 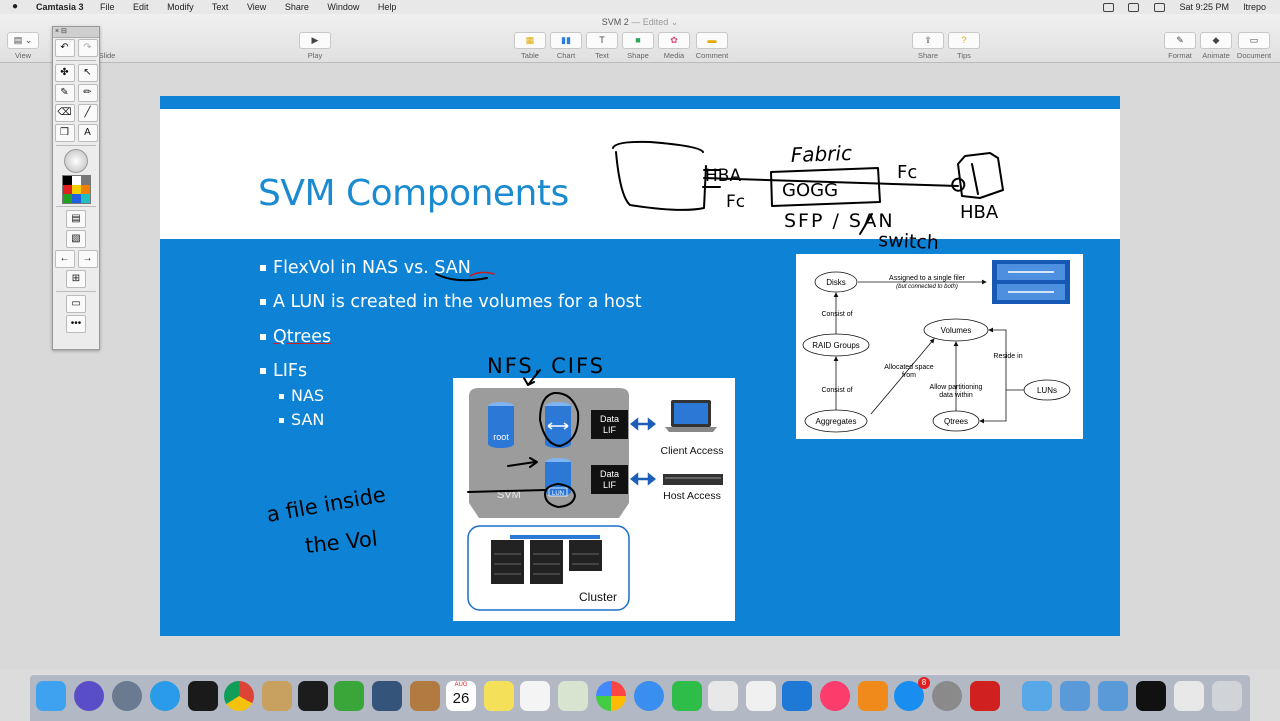 What do you see at coordinates (23, 46) in the screenshot?
I see `view-button: ▤ ⌄ View` at bounding box center [23, 46].